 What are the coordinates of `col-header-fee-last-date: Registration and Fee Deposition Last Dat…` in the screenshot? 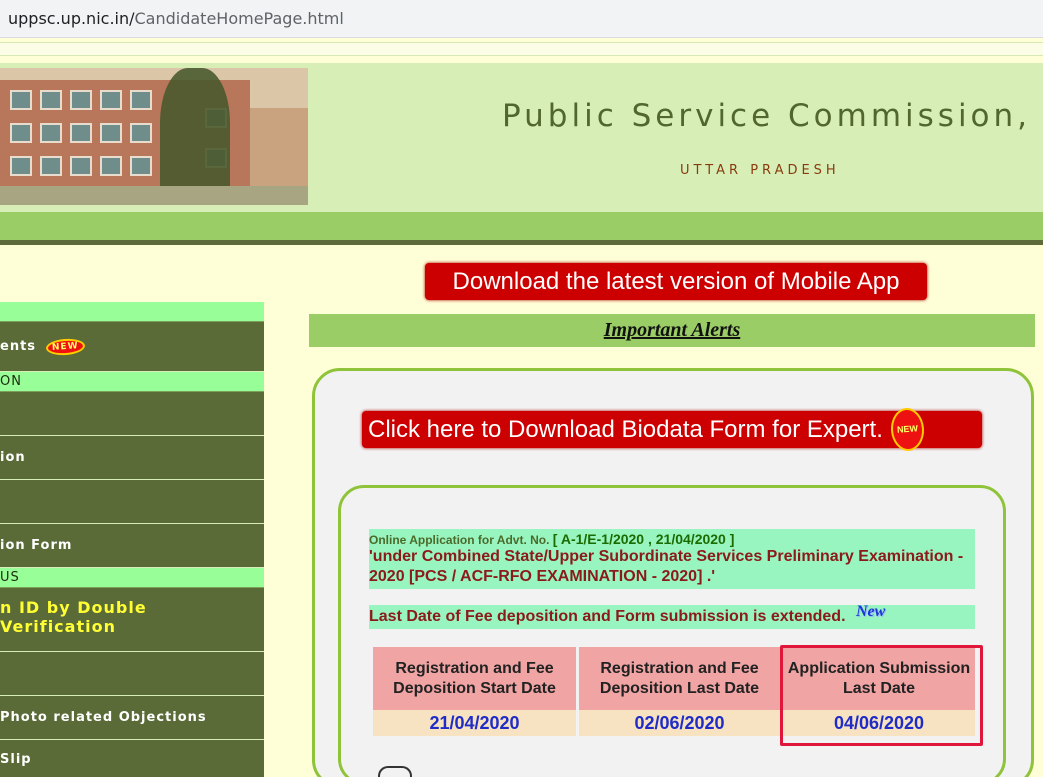 It's located at (679, 678).